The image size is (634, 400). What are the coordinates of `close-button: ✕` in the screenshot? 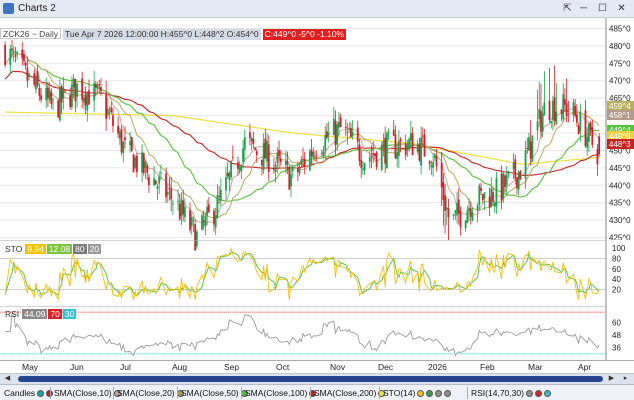 It's located at (621, 8).